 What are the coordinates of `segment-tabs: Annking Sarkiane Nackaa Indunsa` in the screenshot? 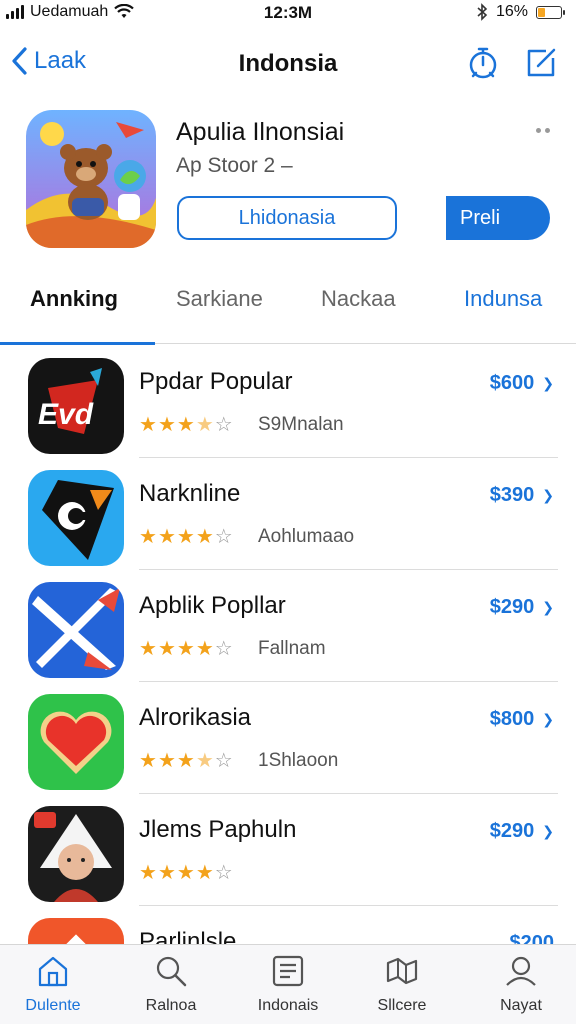 It's located at (288, 307).